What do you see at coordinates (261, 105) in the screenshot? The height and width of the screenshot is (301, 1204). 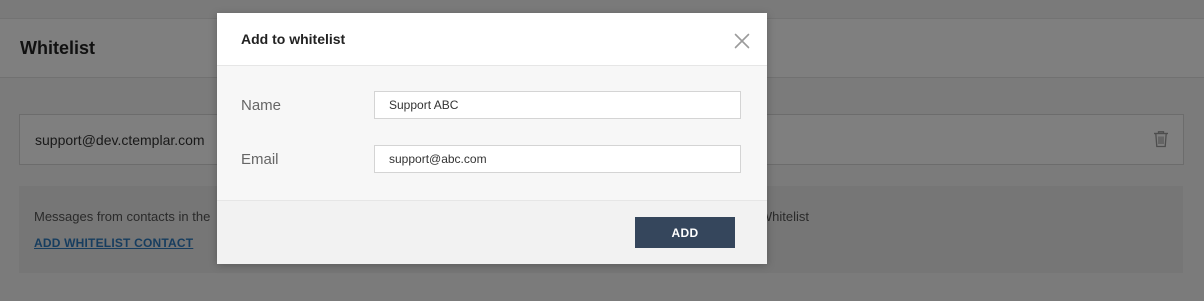 I see `name-label: Name` at bounding box center [261, 105].